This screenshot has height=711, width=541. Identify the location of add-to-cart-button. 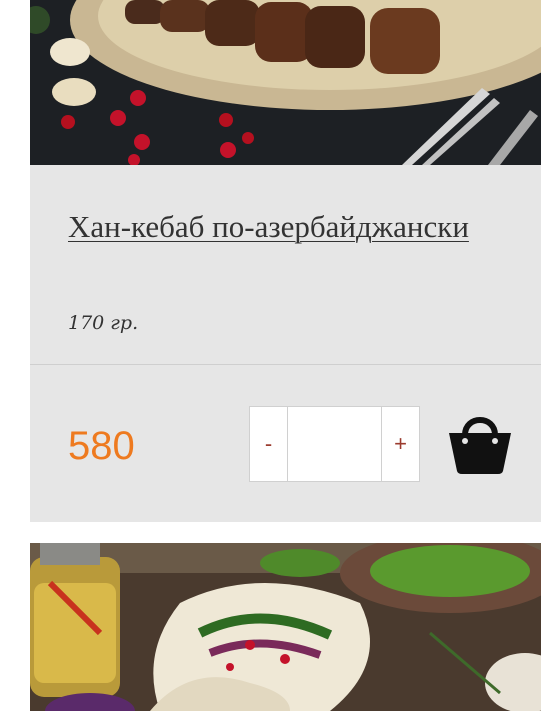
(480, 441).